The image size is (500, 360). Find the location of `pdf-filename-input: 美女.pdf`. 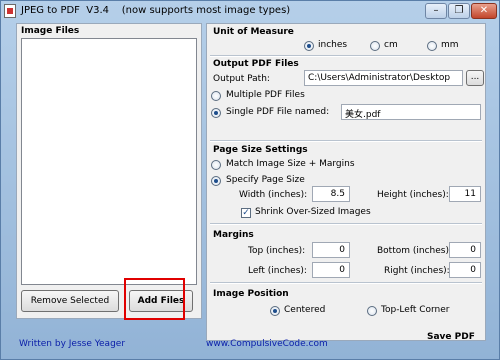

pdf-filename-input: 美女.pdf is located at coordinates (411, 112).